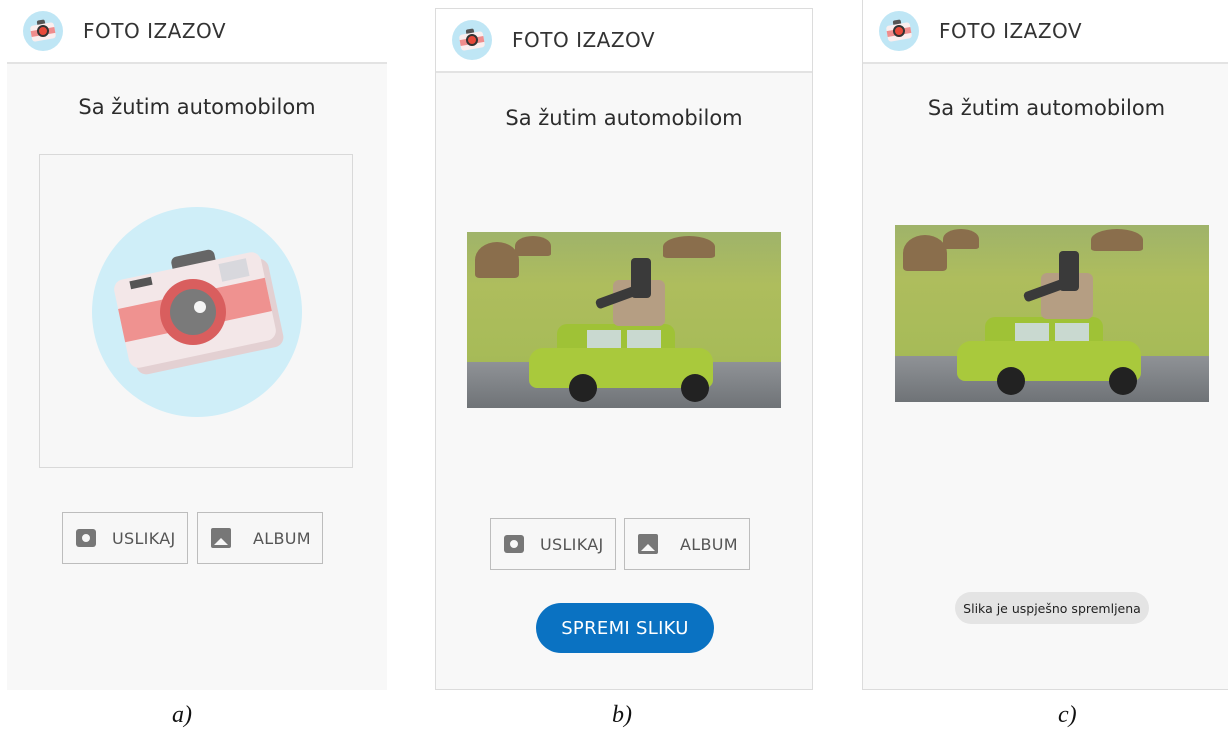 This screenshot has height=738, width=1228. What do you see at coordinates (625, 628) in the screenshot?
I see `save-photo-button: SPREMI SLIKU` at bounding box center [625, 628].